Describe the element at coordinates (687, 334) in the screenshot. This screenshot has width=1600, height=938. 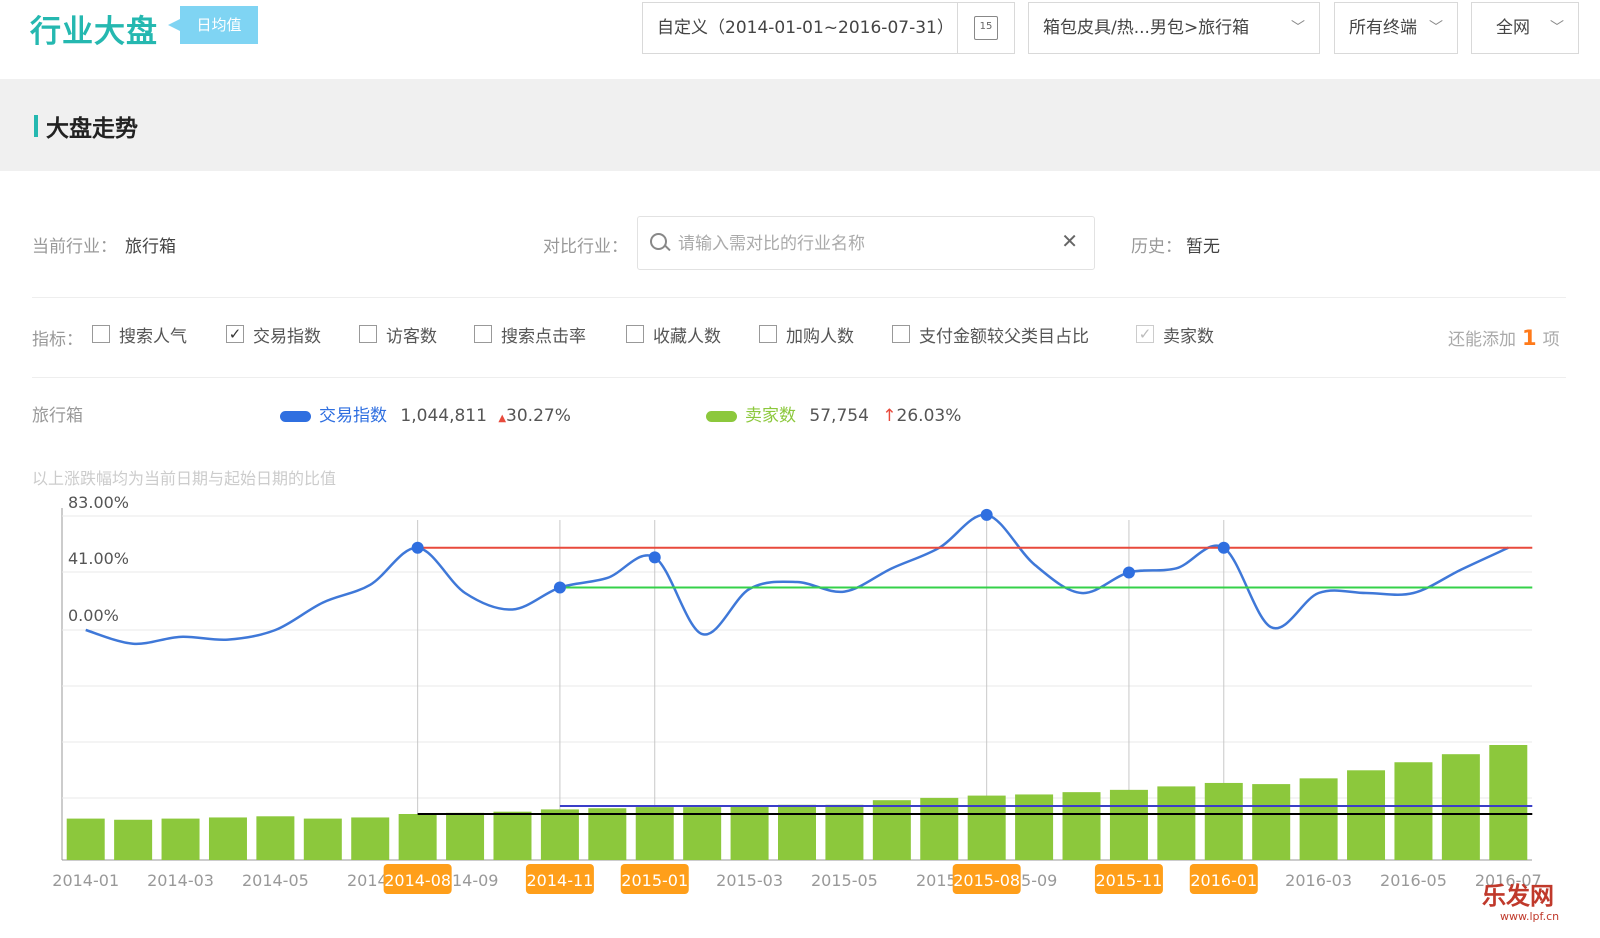
I see `metric-label: 收藏人数` at that location.